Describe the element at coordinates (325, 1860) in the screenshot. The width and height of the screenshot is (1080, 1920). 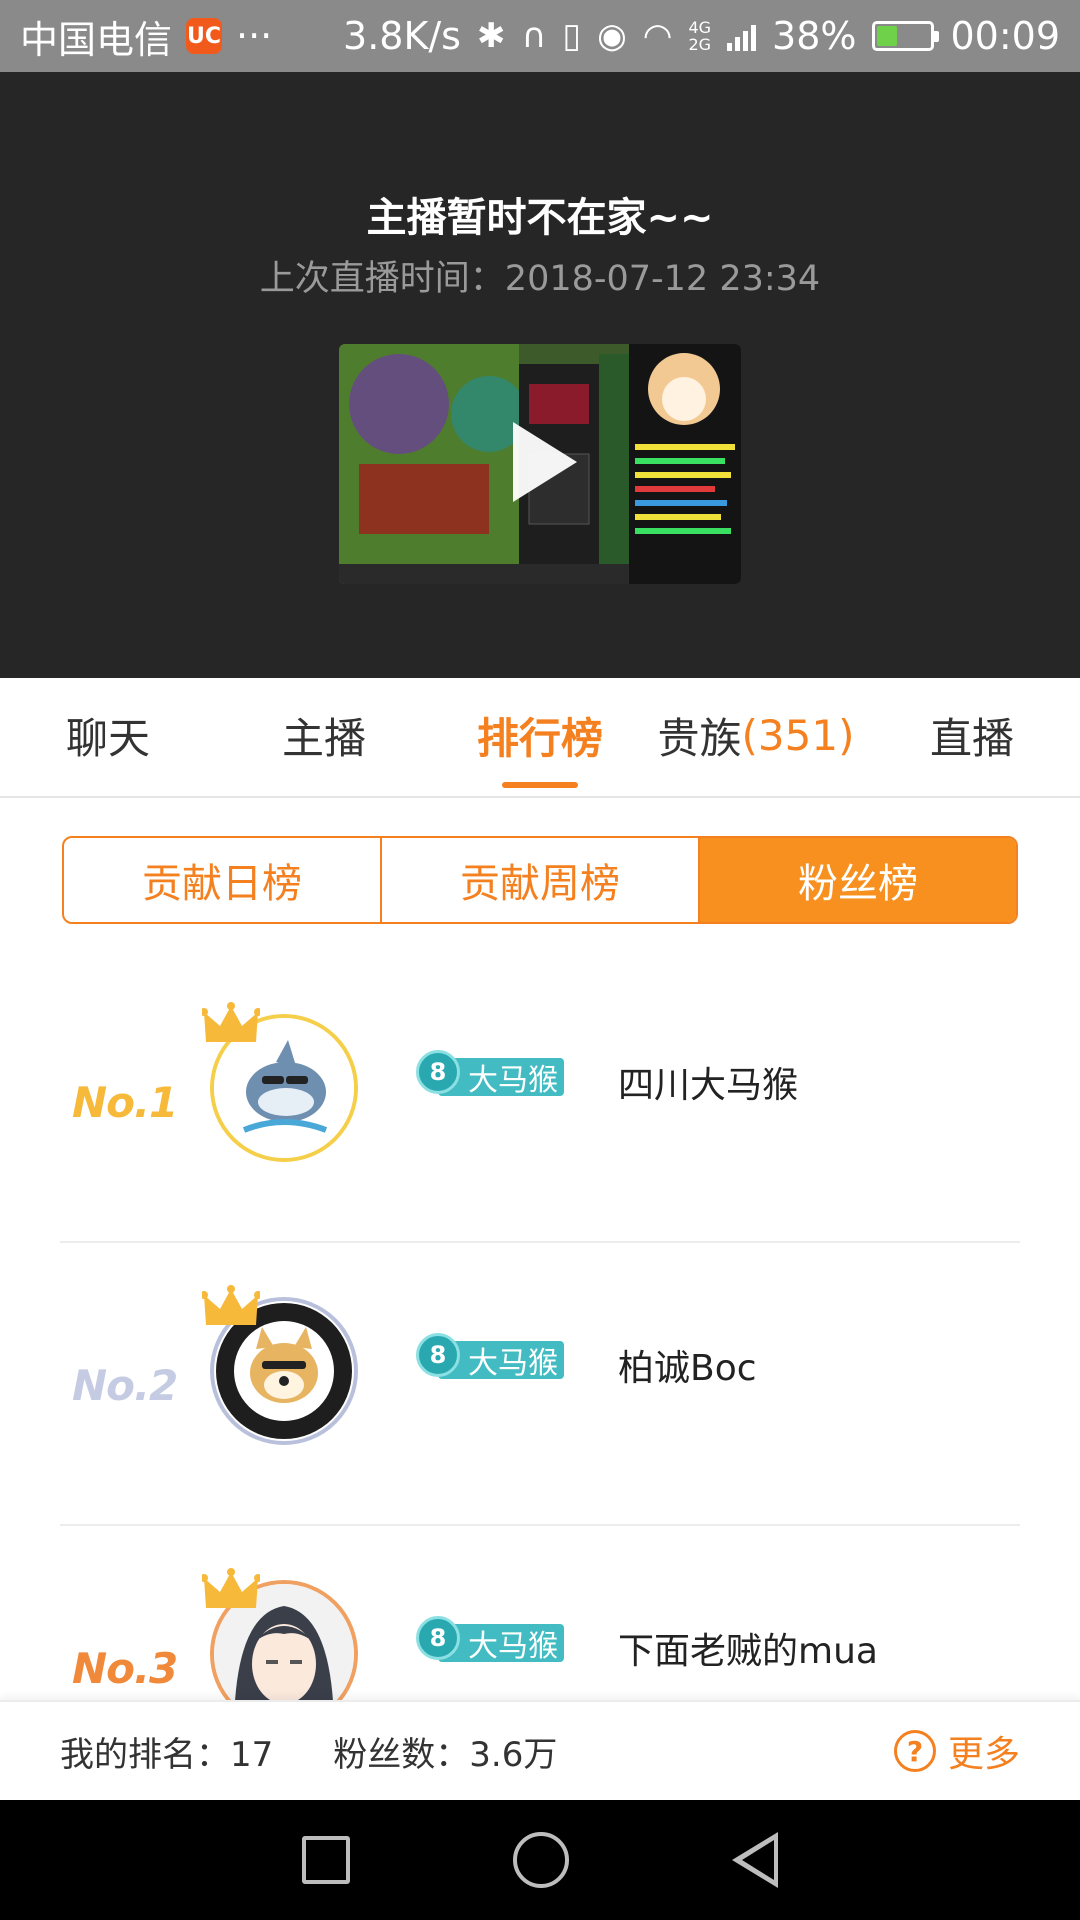
I see `recent-apps-icon` at that location.